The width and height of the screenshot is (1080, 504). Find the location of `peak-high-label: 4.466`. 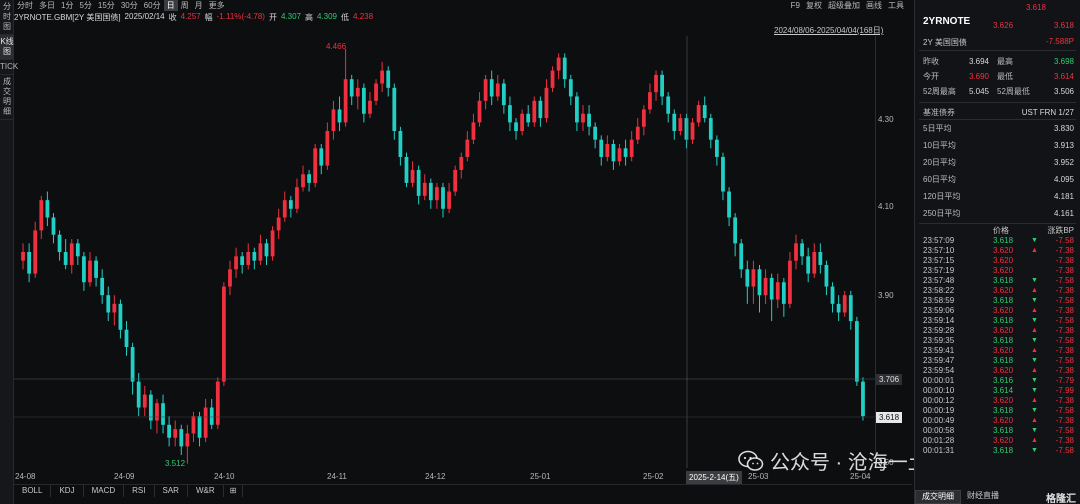

peak-high-label: 4.466 is located at coordinates (336, 46).